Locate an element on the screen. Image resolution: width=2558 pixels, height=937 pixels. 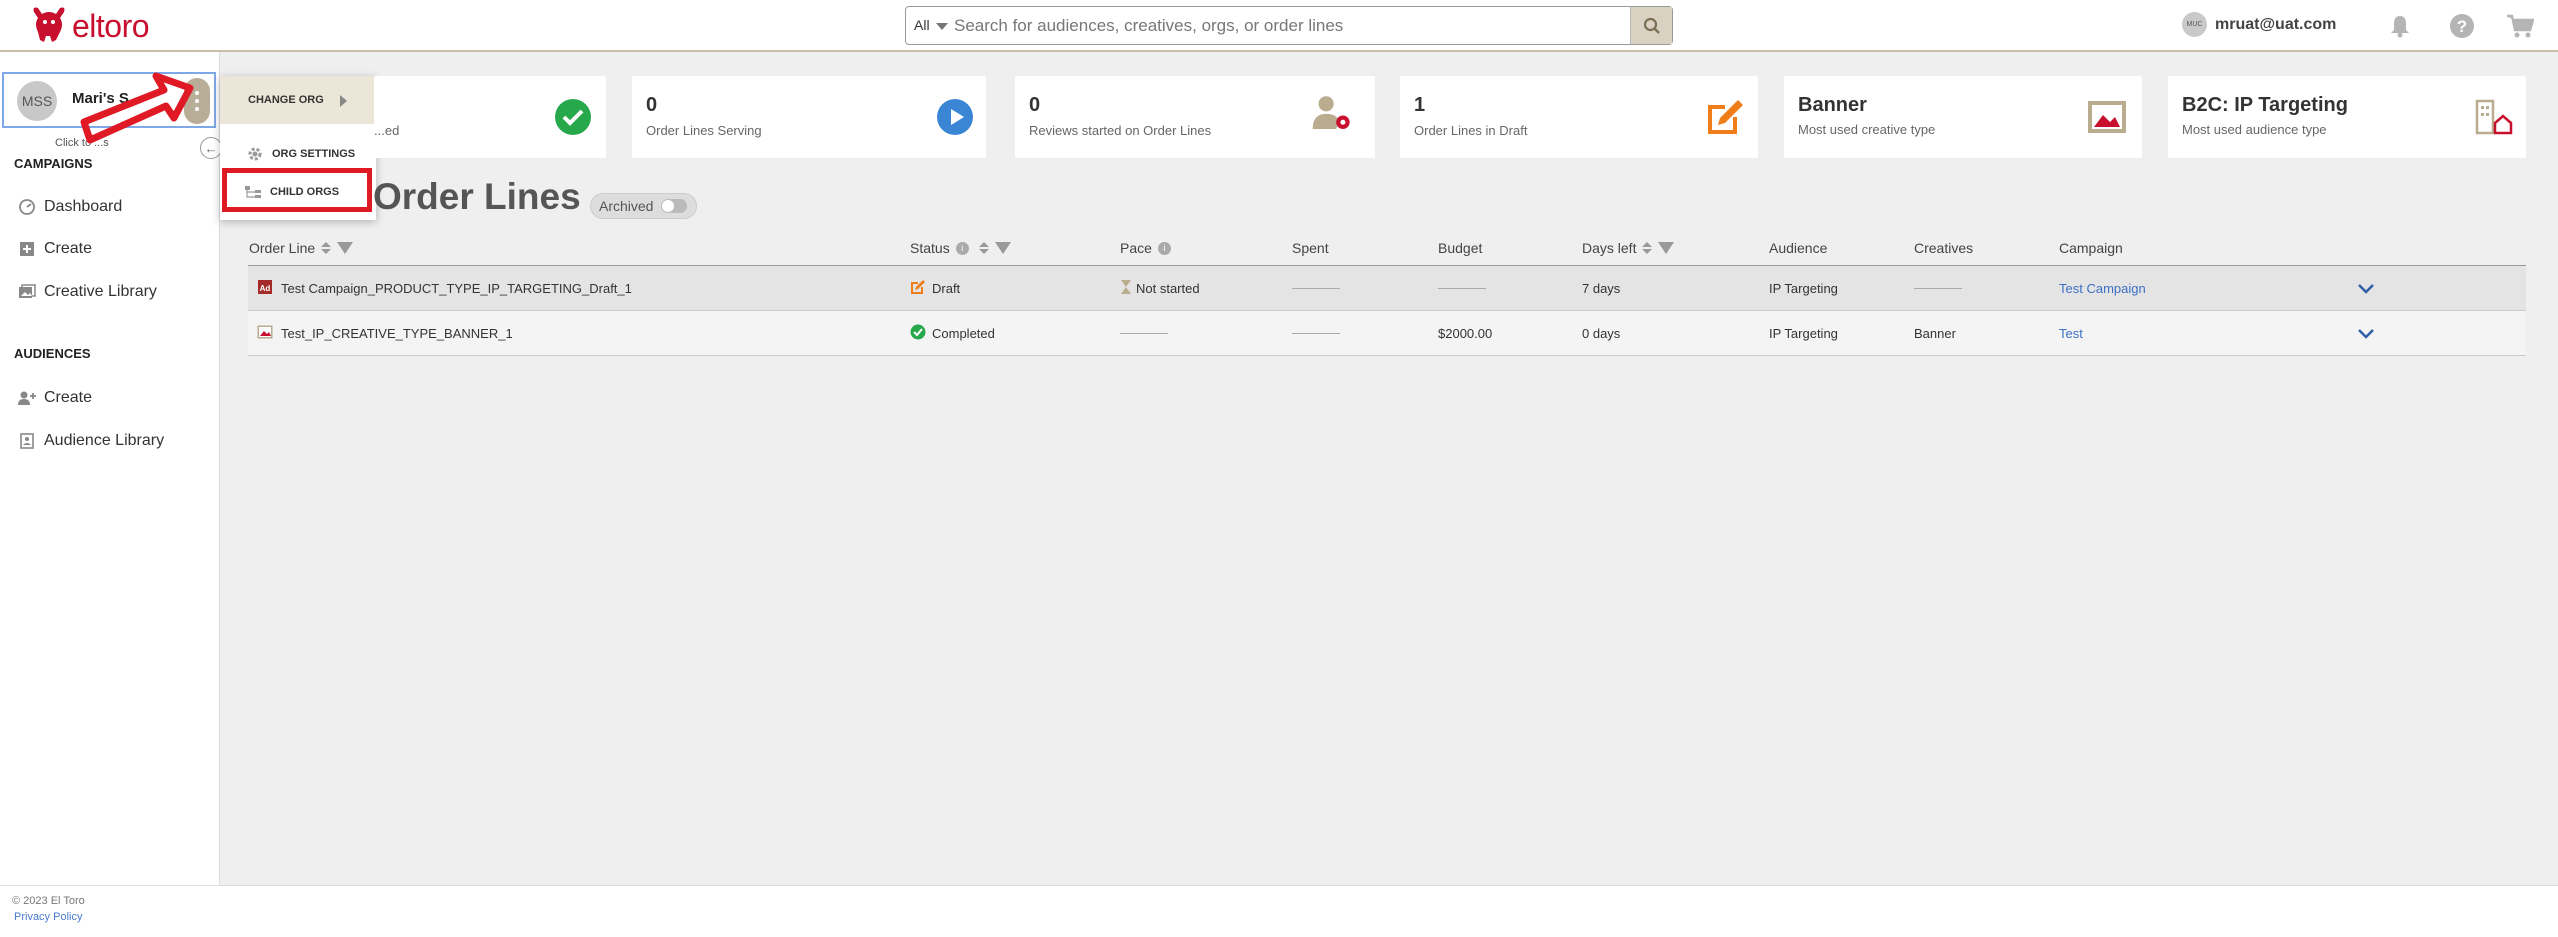
chevron-right-icon is located at coordinates (343, 101).